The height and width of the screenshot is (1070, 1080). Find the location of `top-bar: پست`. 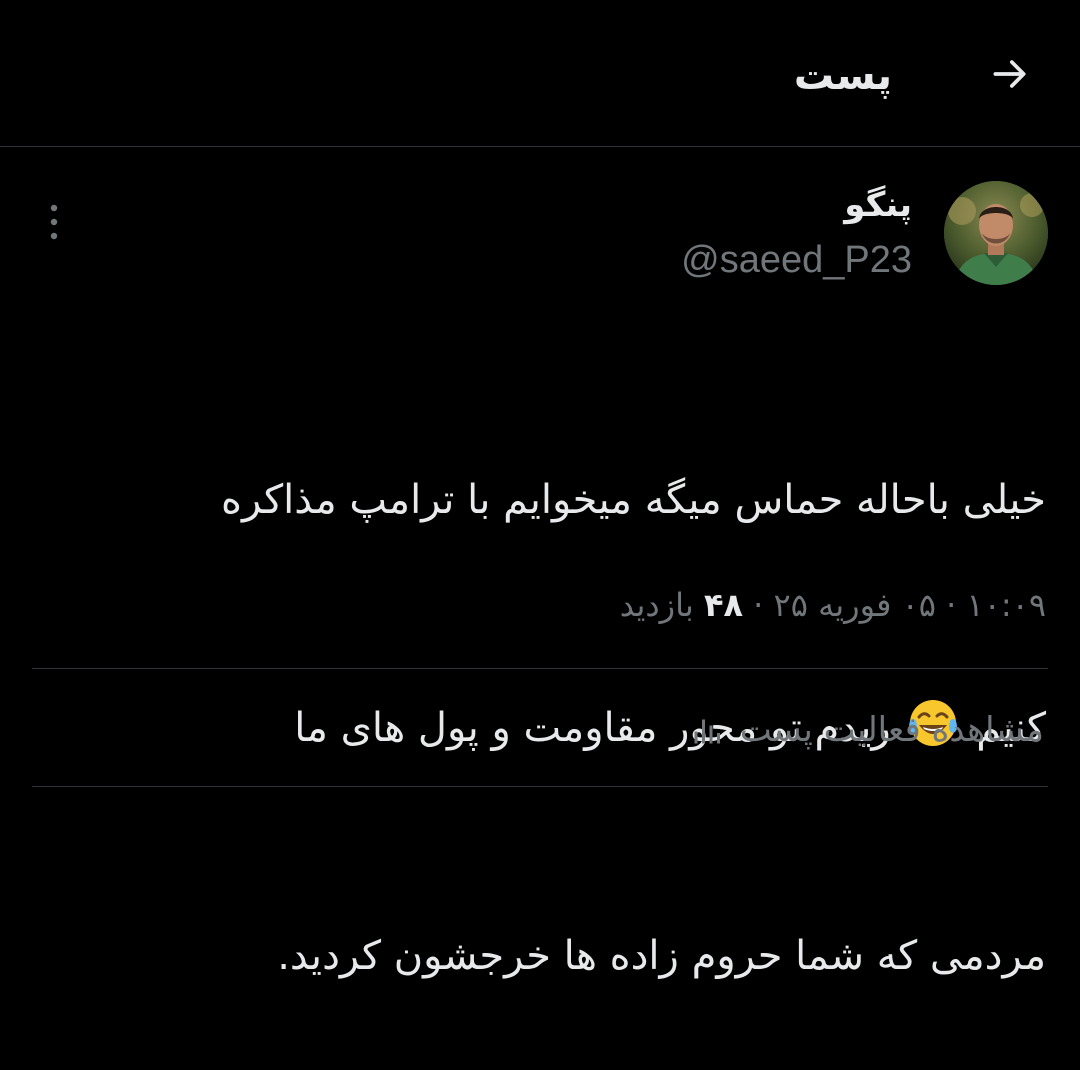

top-bar: پست is located at coordinates (540, 73).